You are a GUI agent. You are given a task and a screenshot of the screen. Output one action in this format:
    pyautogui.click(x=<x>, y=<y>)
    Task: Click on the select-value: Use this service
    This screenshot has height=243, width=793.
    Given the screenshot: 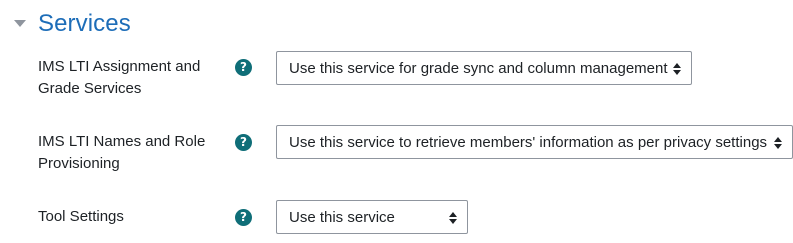 What is the action you would take?
    pyautogui.click(x=342, y=217)
    